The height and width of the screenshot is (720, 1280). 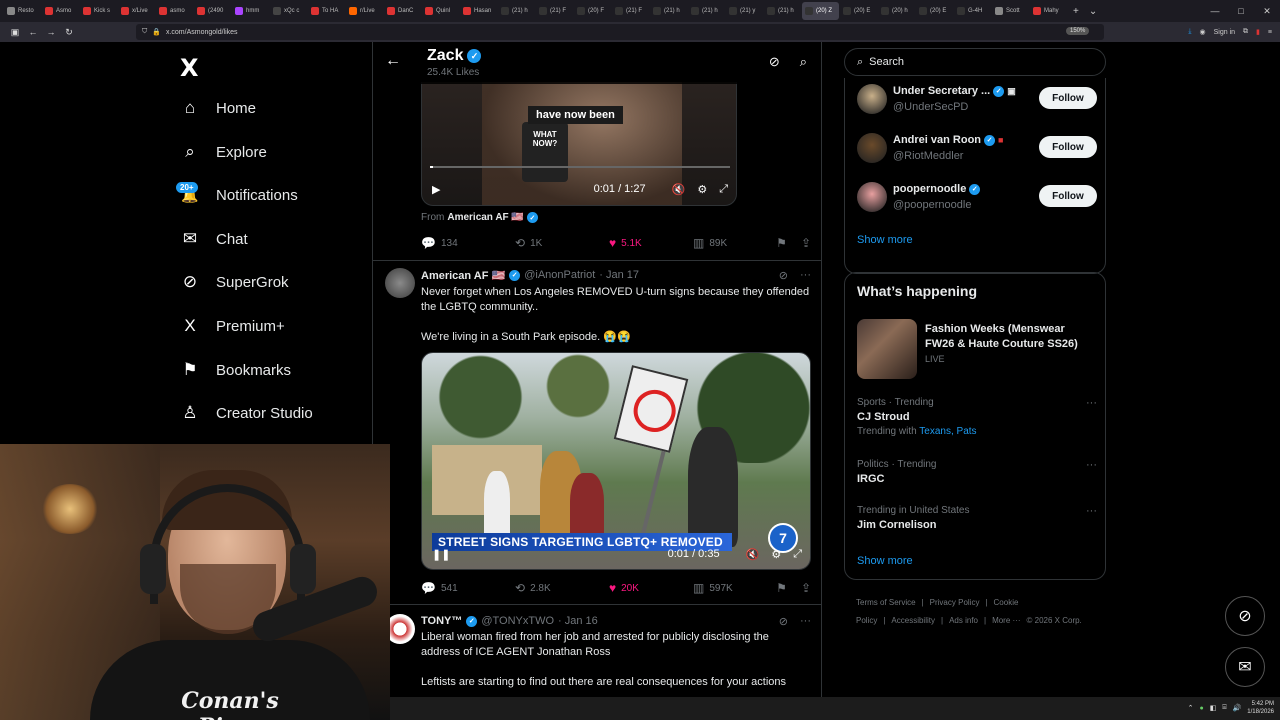 I want to click on repost-button: ⟲ 2.8K, so click(x=562, y=588).